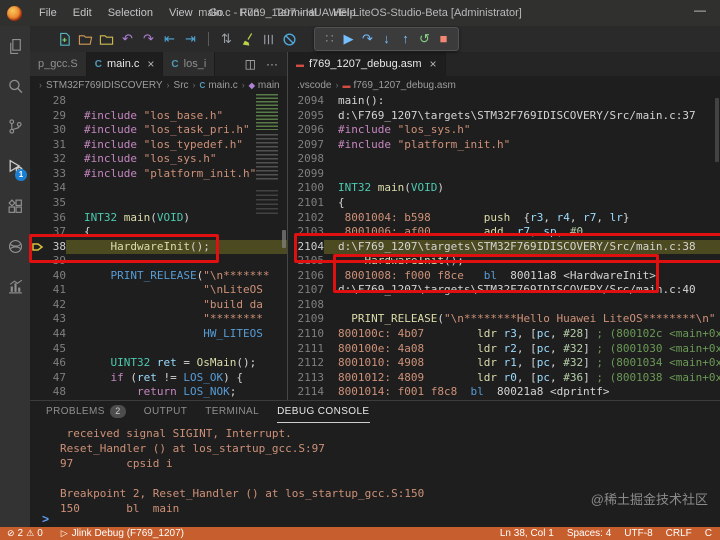  I want to click on line-number: 2102, so click(310, 218).